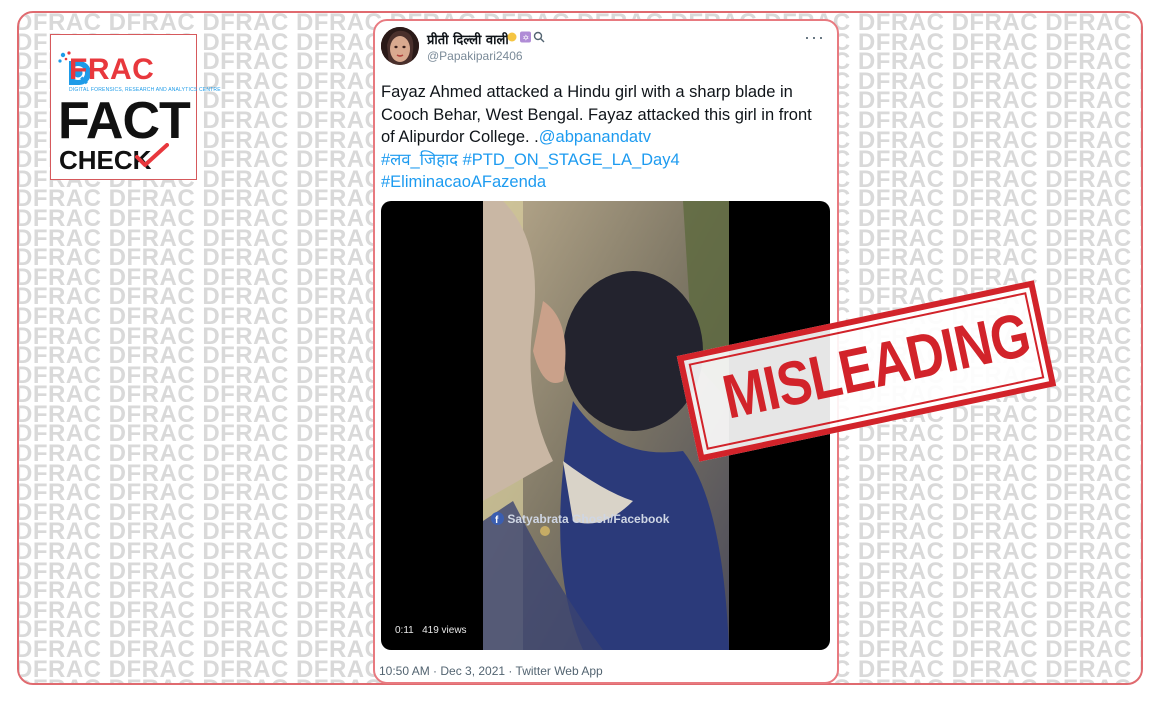  I want to click on profile-badges: ✡, so click(527, 39).